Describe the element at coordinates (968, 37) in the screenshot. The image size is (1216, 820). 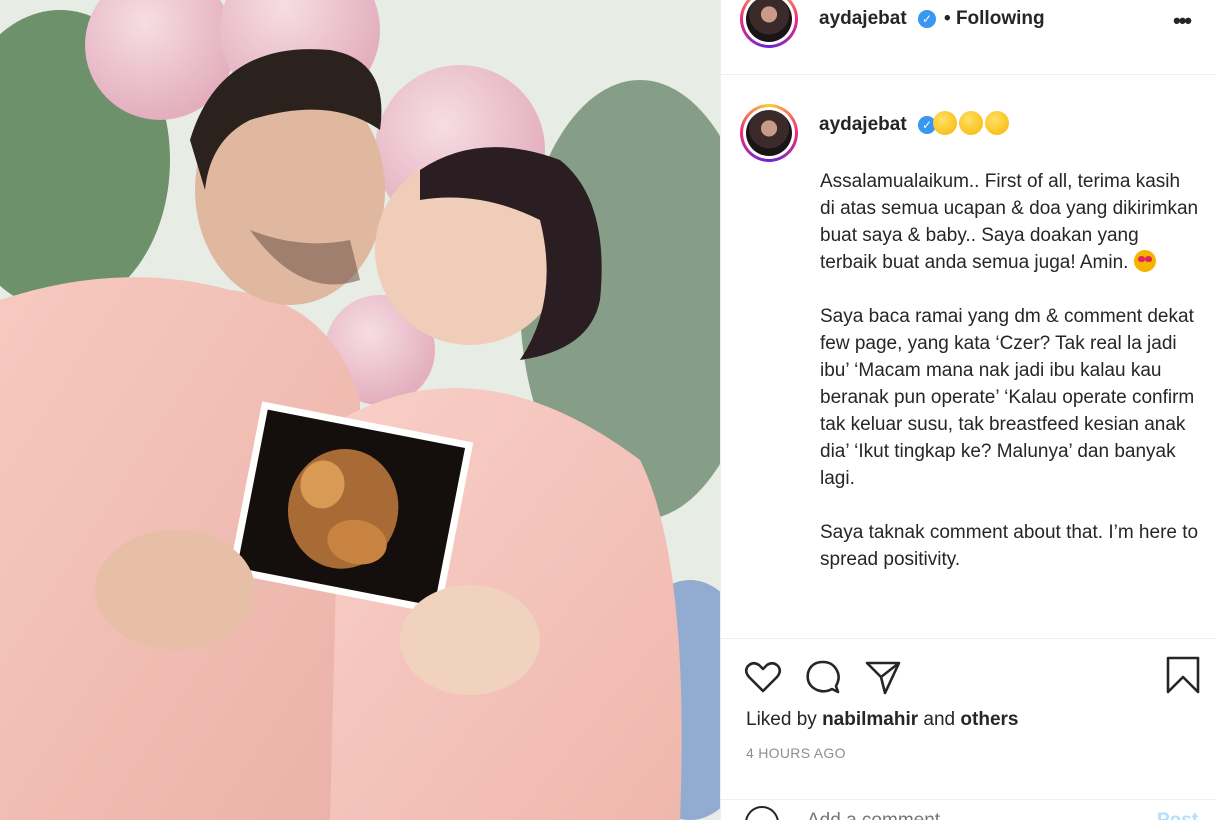
I see `post-header: aydajebat ✓ • Following •••` at that location.